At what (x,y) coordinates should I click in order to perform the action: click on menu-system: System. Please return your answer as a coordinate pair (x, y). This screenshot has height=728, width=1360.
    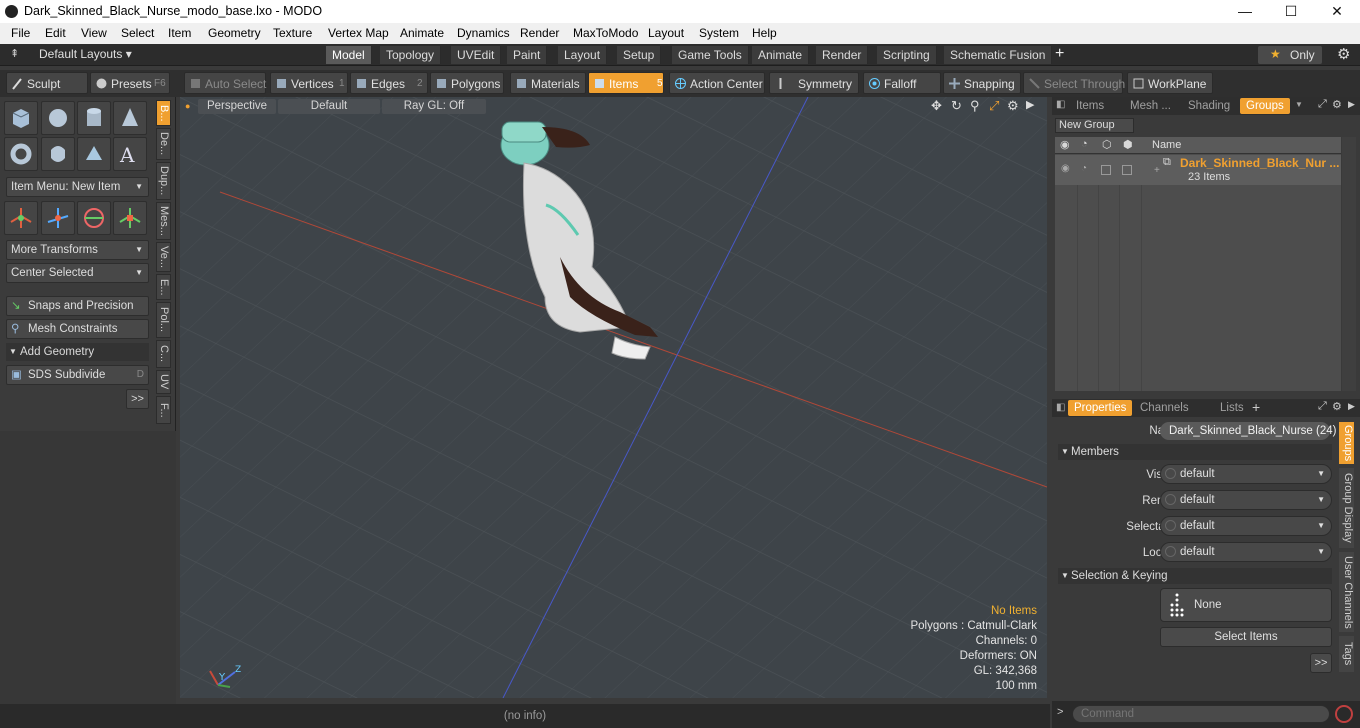
    Looking at the image, I should click on (719, 33).